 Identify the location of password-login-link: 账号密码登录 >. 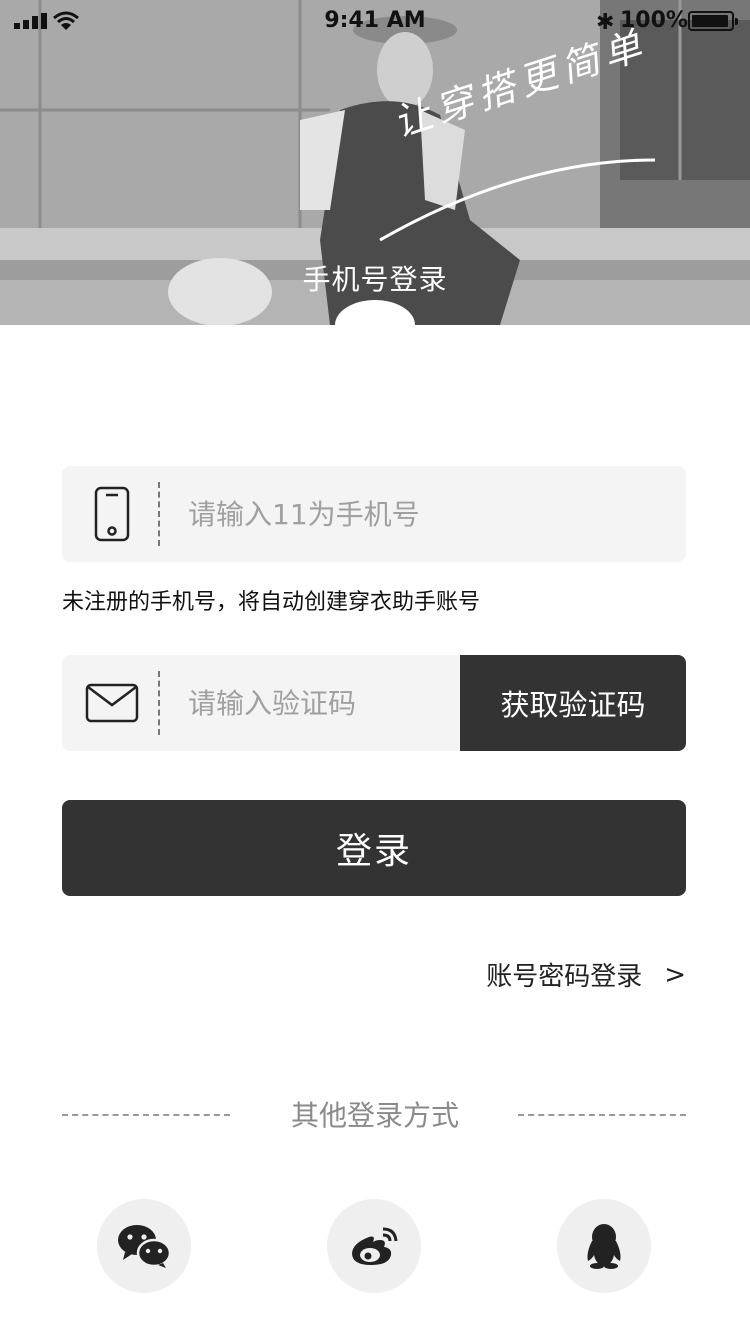
(586, 974).